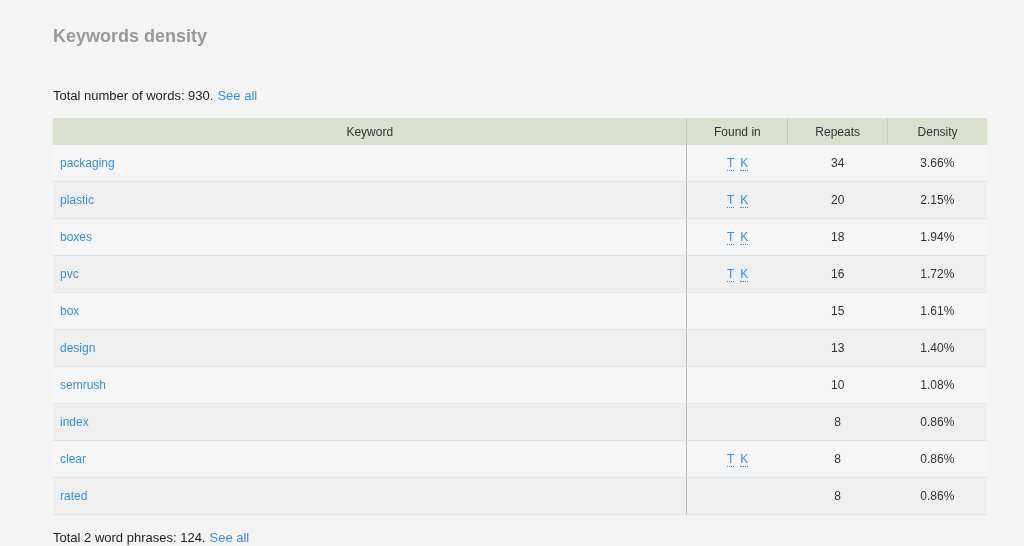 The image size is (1024, 546). I want to click on table-cell: 20, so click(837, 200).